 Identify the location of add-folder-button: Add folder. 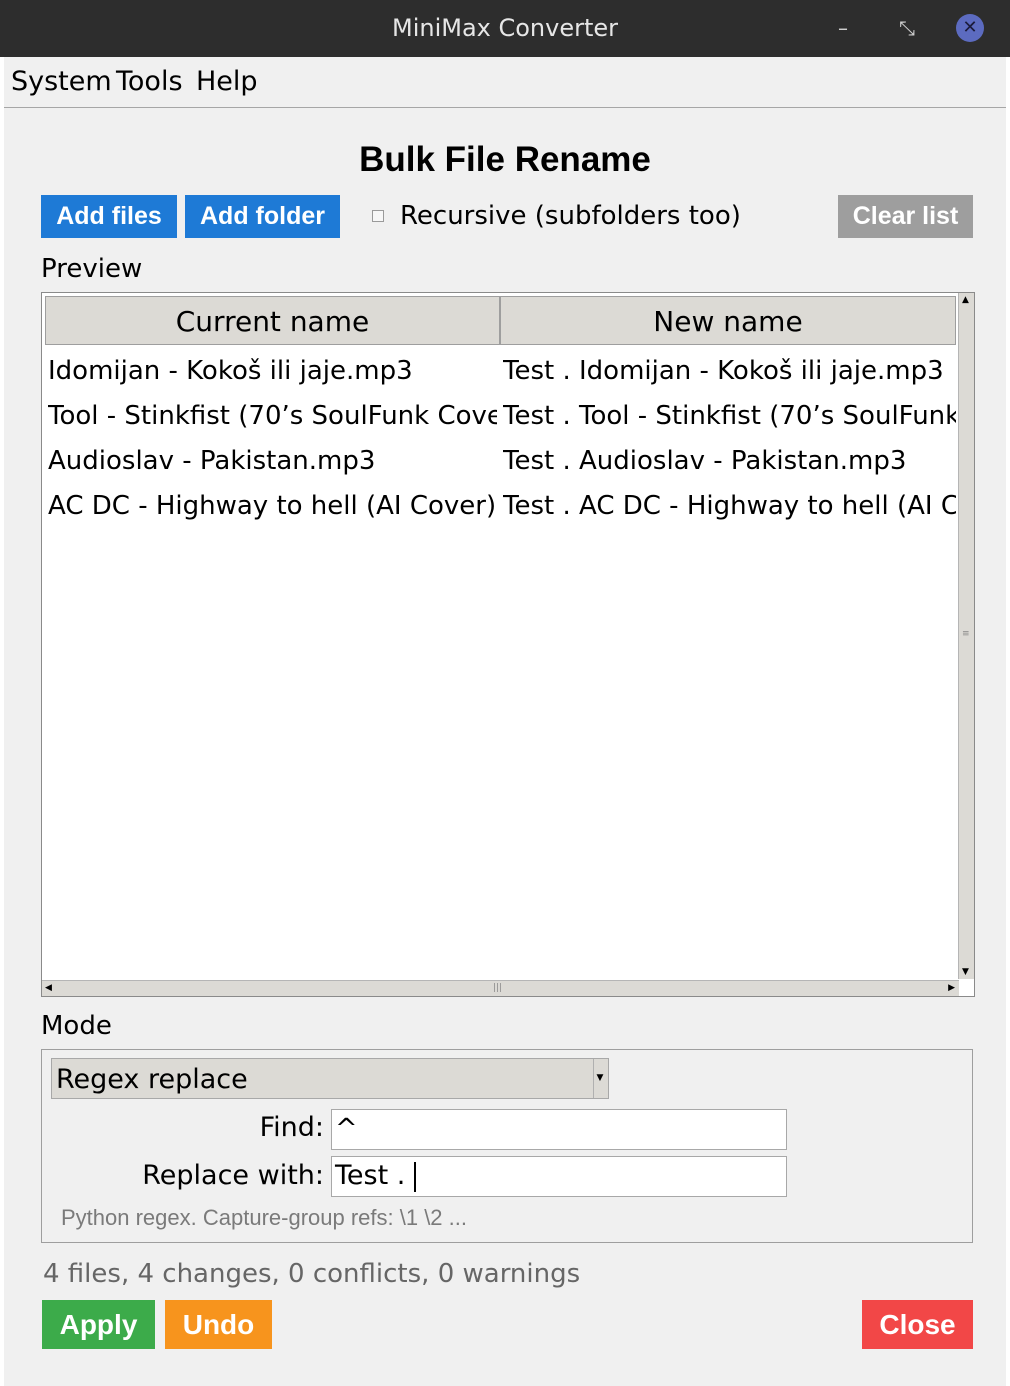
(262, 216).